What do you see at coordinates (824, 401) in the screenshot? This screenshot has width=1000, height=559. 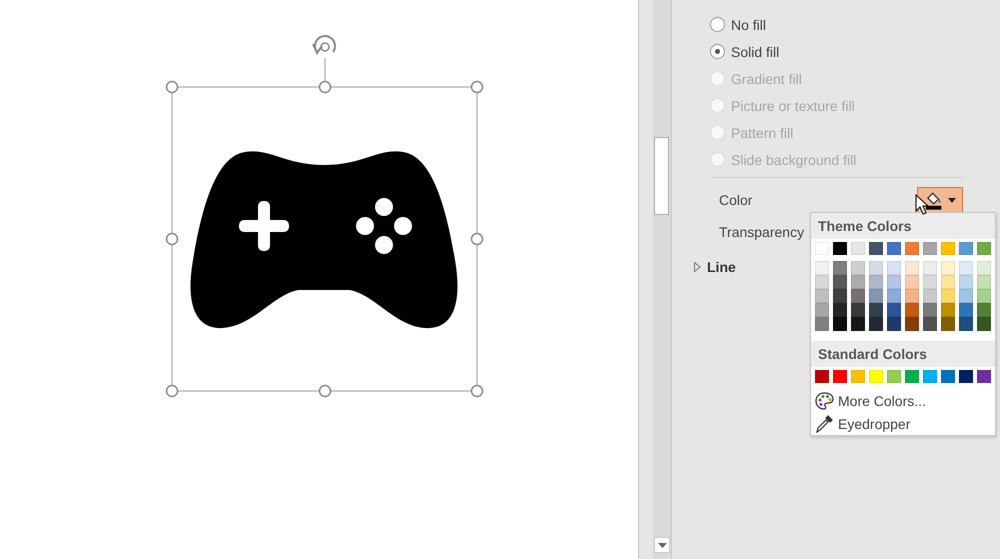 I see `palette-icon` at bounding box center [824, 401].